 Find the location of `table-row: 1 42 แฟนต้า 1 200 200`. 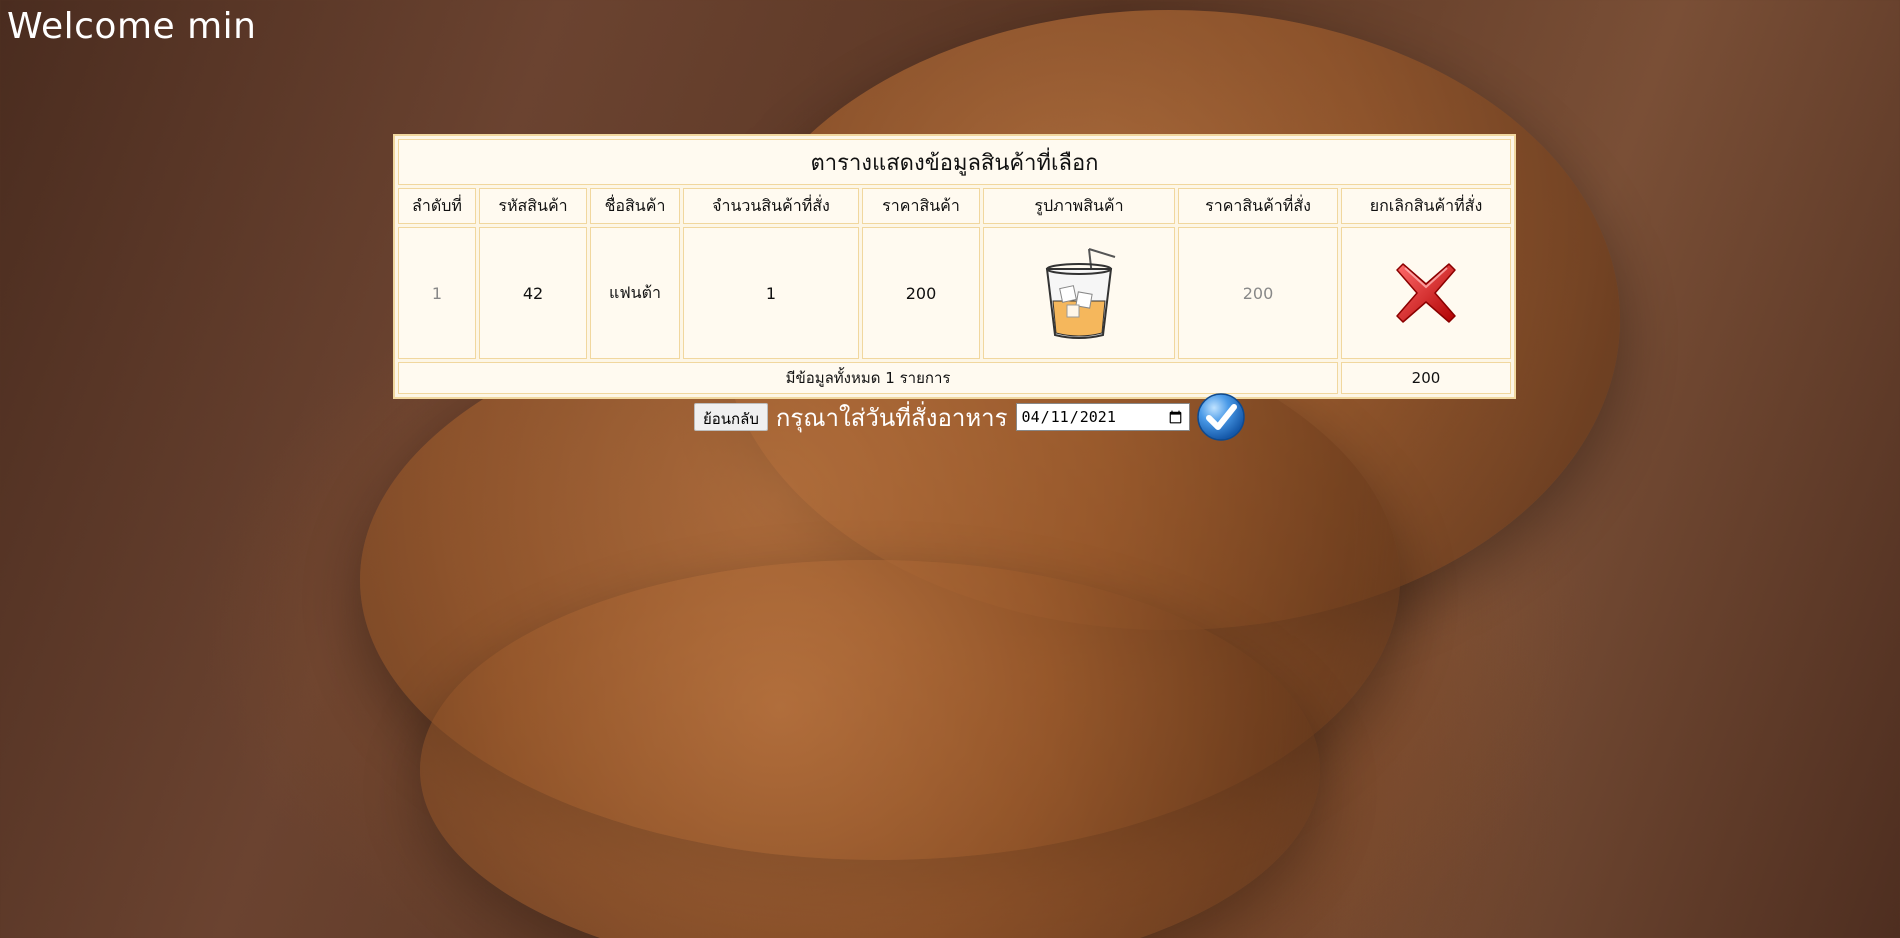

table-row: 1 42 แฟนต้า 1 200 200 is located at coordinates (954, 293).